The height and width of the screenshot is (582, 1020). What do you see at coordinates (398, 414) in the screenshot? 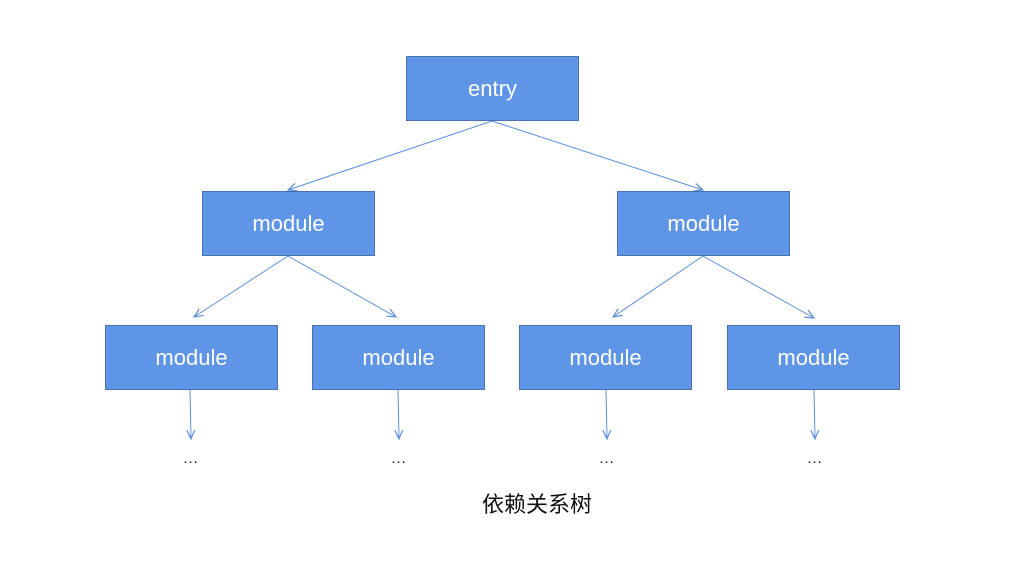
I see `edge-module-2-to-continuation` at bounding box center [398, 414].